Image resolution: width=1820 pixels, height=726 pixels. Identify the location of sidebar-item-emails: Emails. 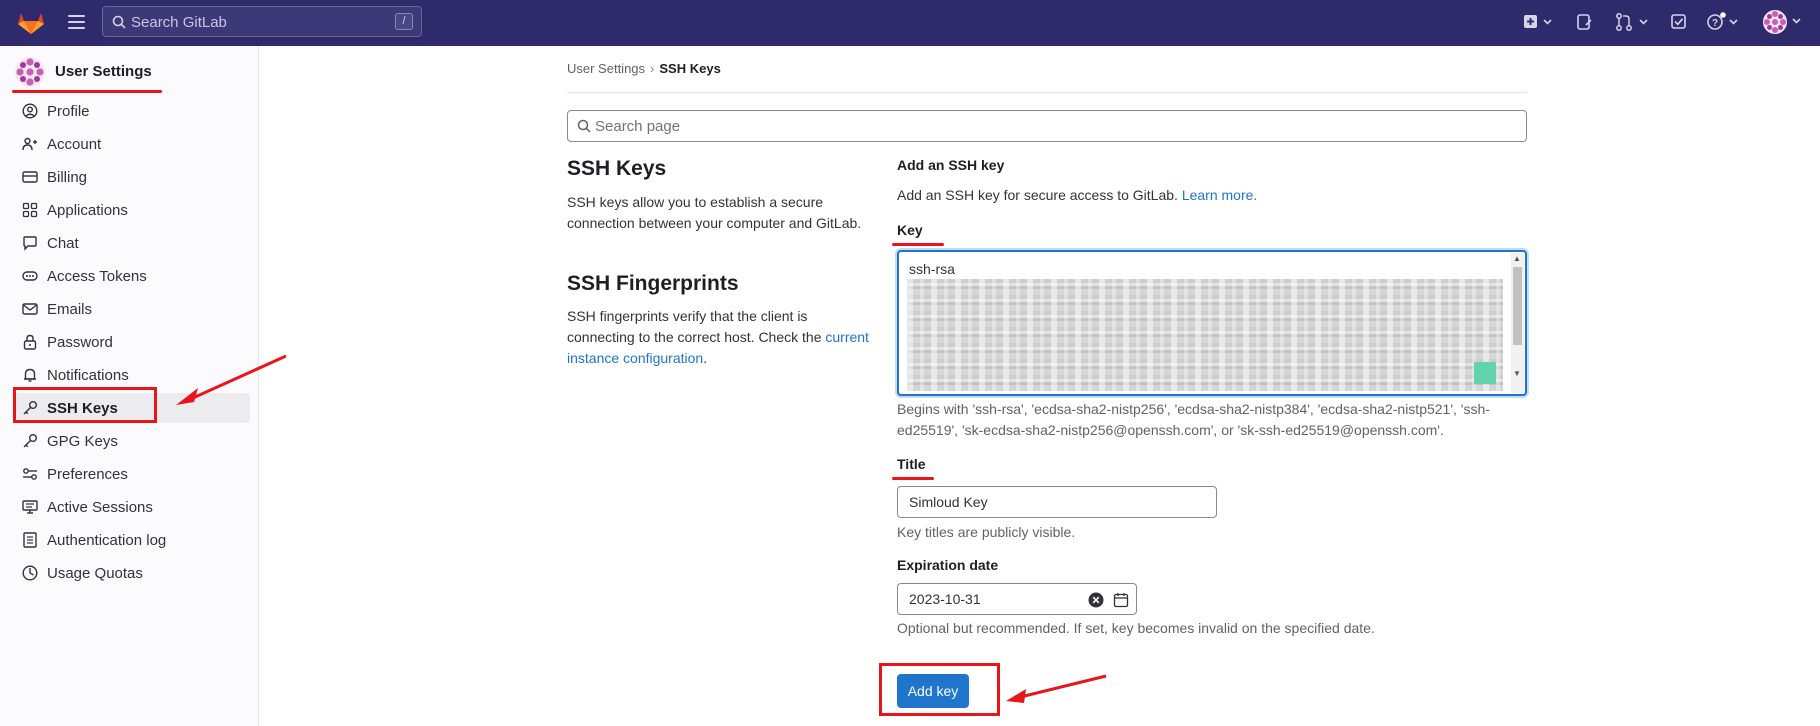
(132, 309).